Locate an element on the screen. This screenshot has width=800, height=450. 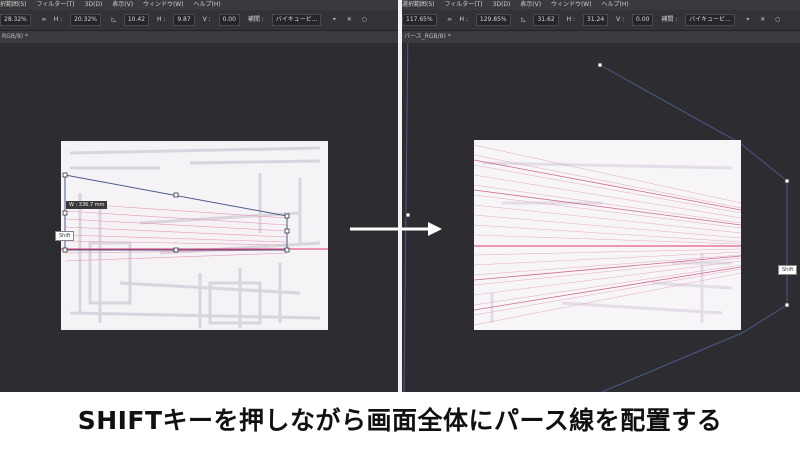
h-skew-input: 9.87 is located at coordinates (184, 19).